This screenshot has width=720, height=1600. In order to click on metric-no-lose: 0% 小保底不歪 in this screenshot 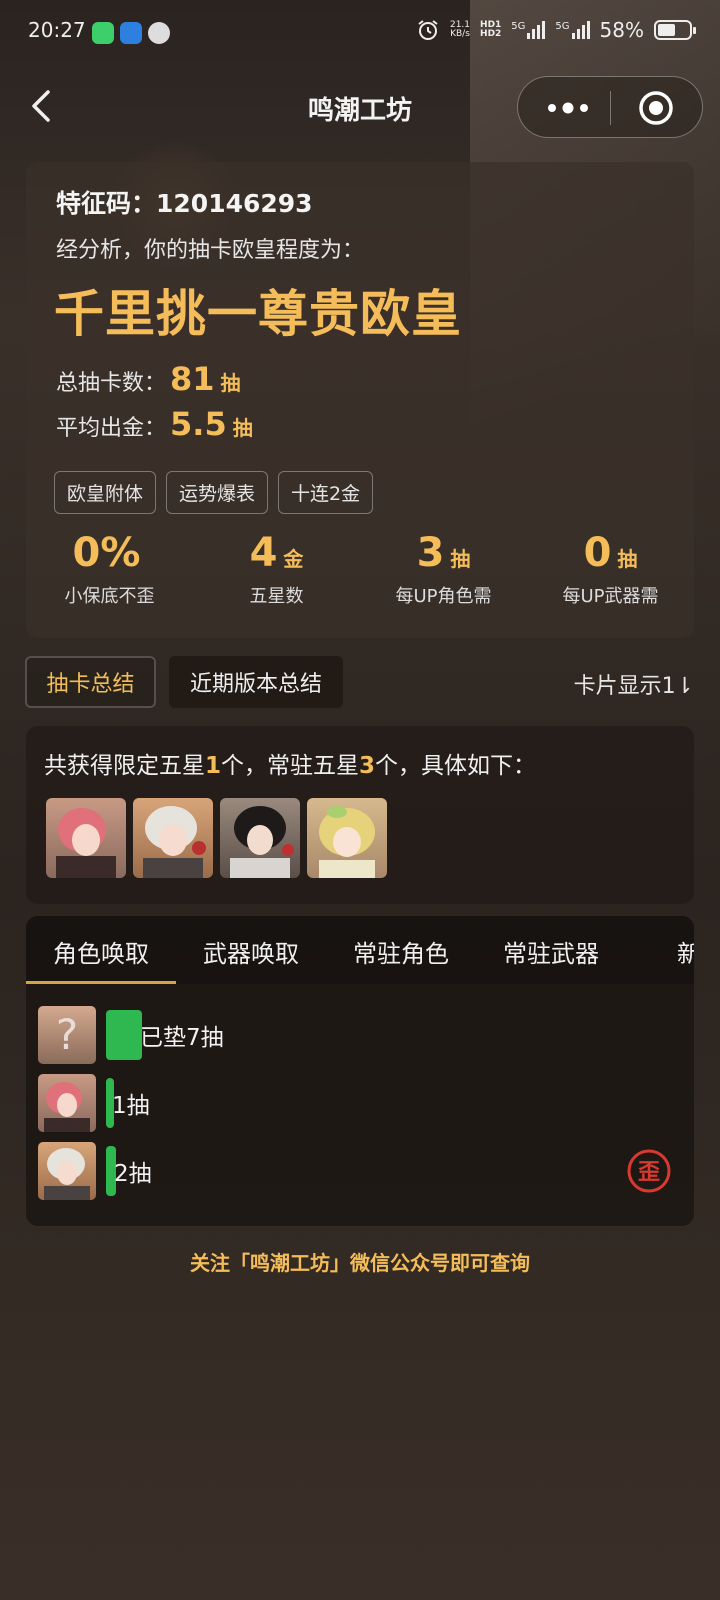, I will do `click(109, 569)`.